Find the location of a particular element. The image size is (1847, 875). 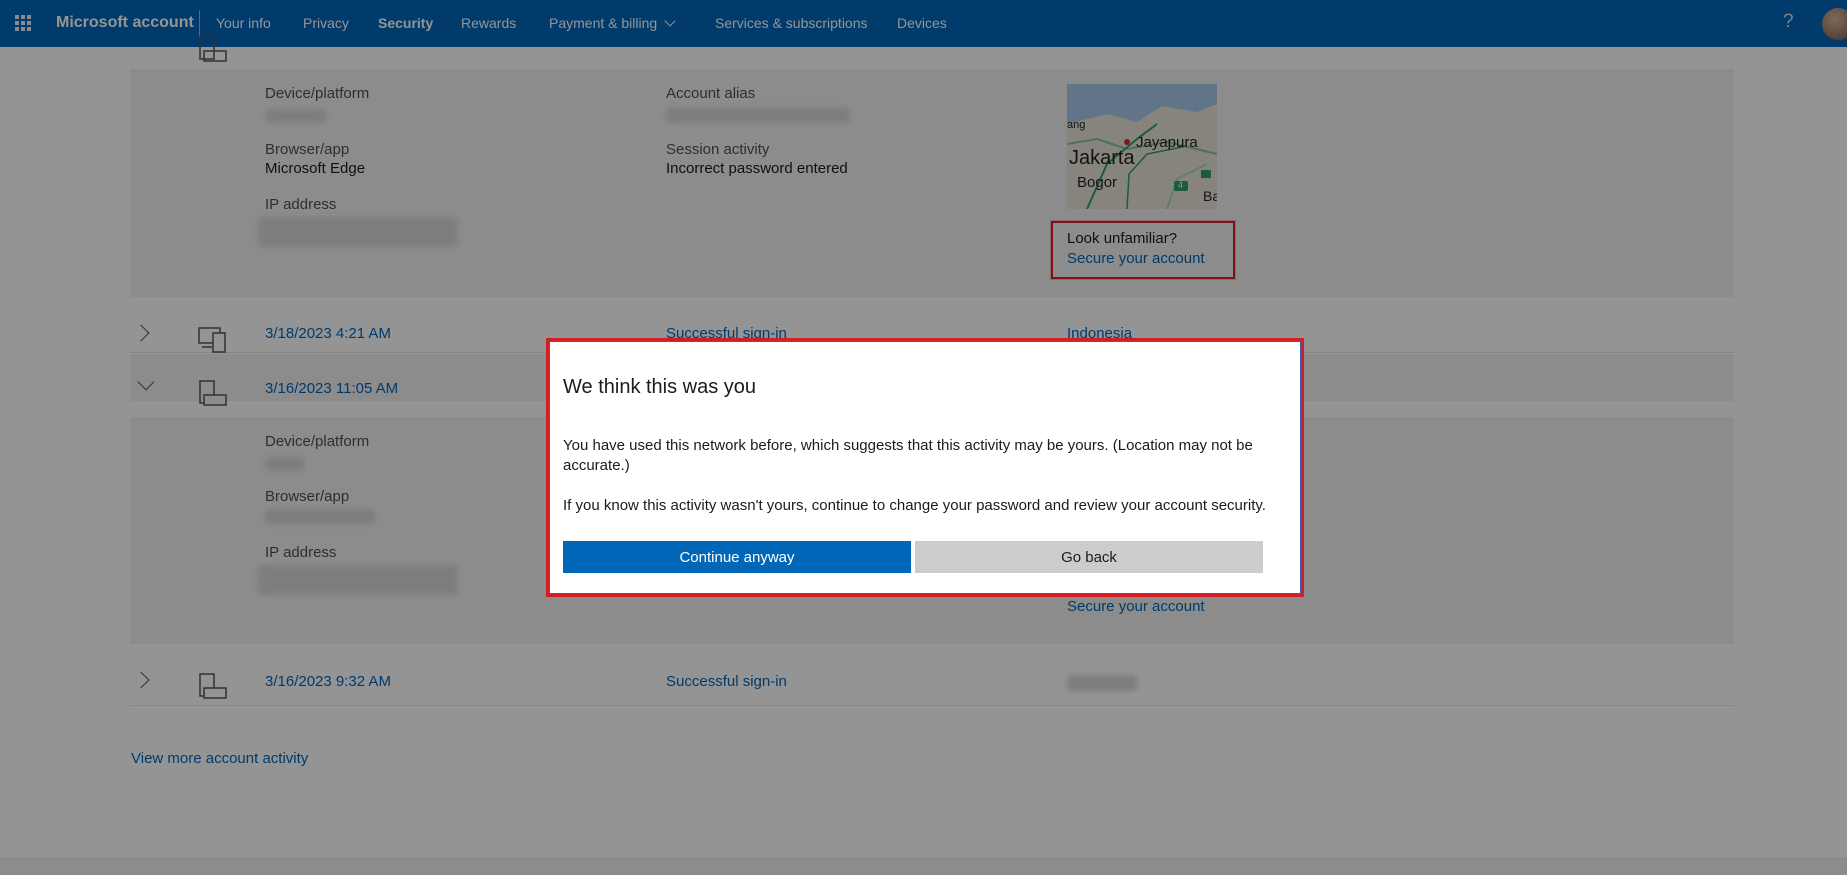

dialog-title: We think this was you is located at coordinates (660, 387).